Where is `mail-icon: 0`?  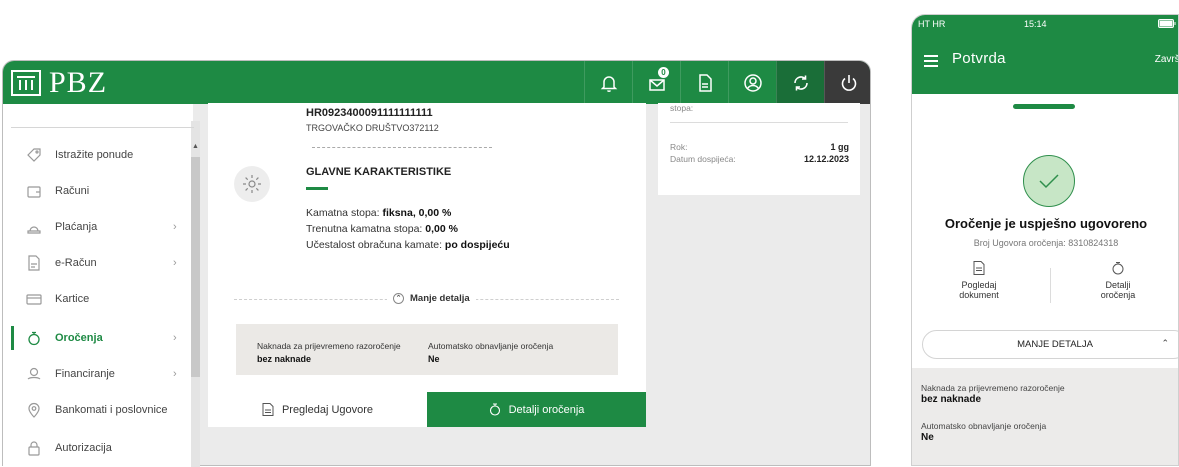 mail-icon: 0 is located at coordinates (656, 82).